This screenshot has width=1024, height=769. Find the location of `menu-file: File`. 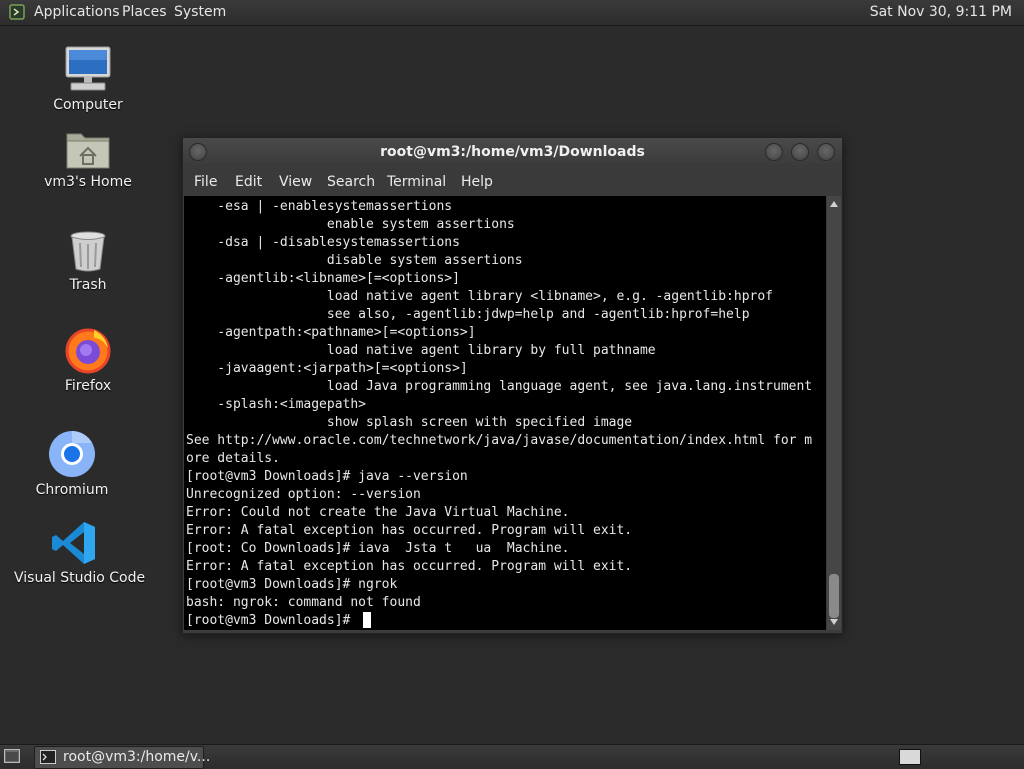

menu-file: File is located at coordinates (205, 182).